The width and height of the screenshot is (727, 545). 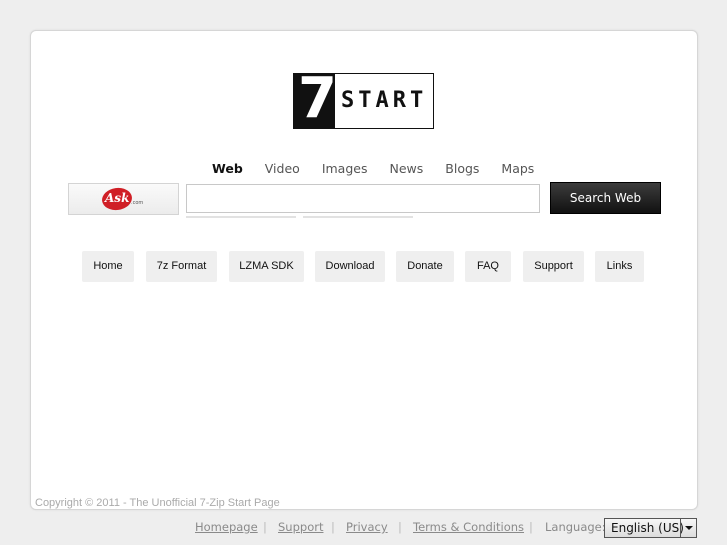 I want to click on nav-donate-button: Donate, so click(x=425, y=266).